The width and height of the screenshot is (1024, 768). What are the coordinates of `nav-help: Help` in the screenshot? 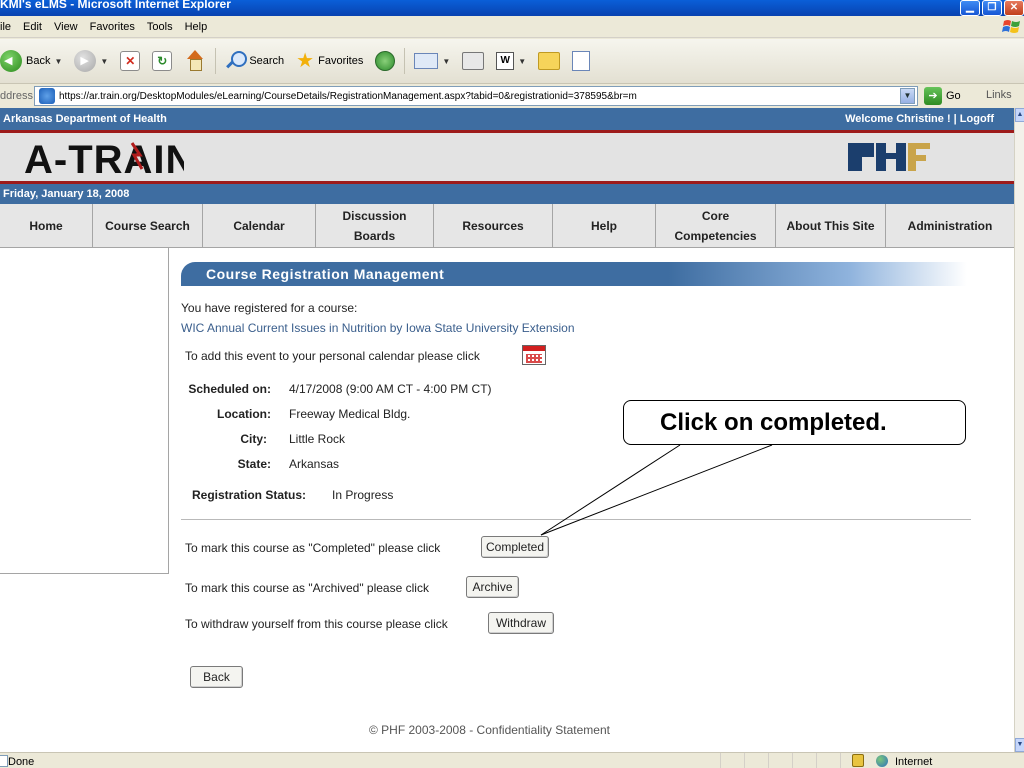 It's located at (604, 226).